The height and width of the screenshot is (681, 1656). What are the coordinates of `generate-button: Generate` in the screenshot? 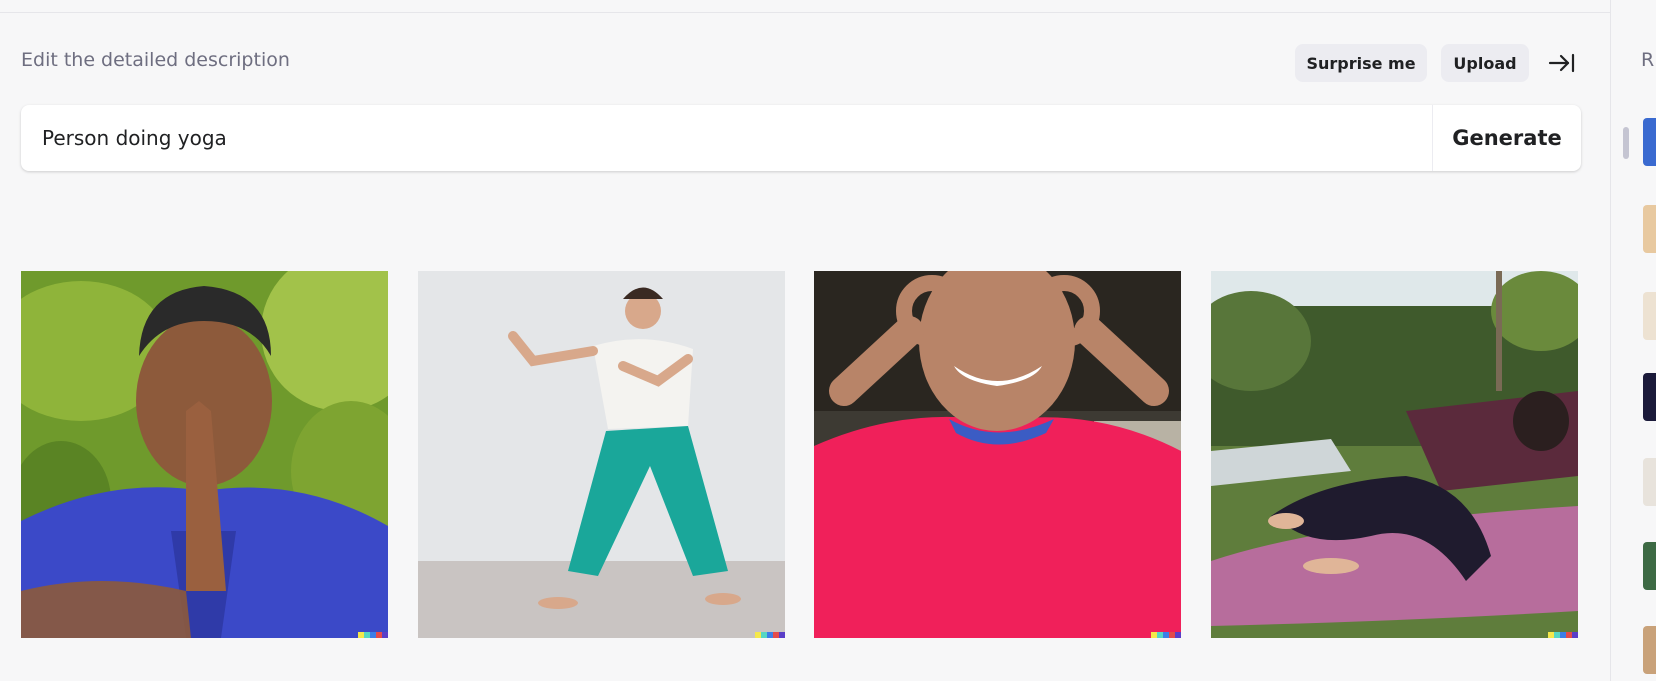 It's located at (1507, 138).